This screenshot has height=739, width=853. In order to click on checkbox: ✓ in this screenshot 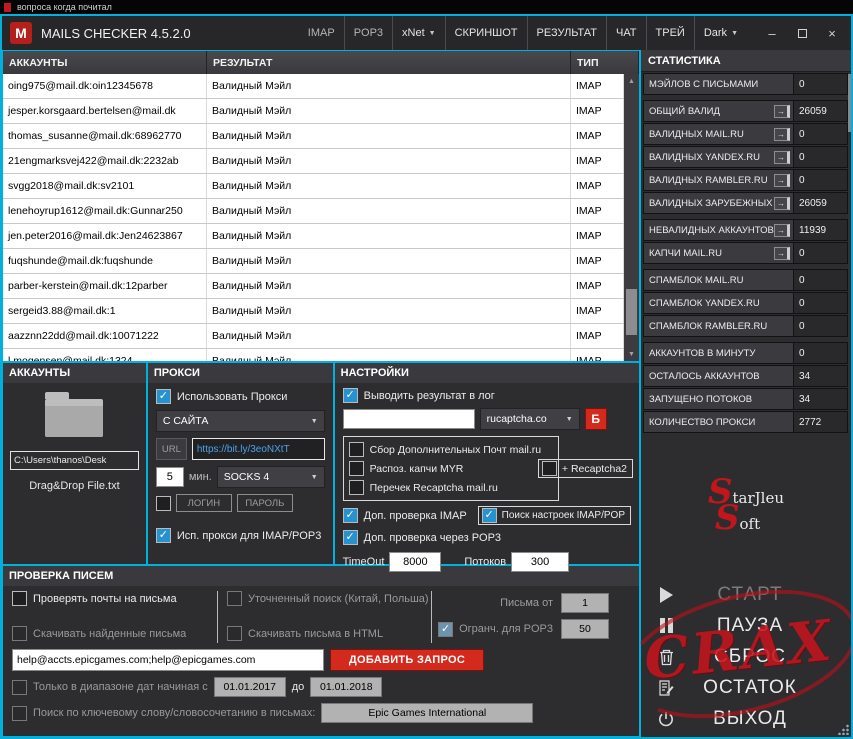, I will do `click(19, 713)`.